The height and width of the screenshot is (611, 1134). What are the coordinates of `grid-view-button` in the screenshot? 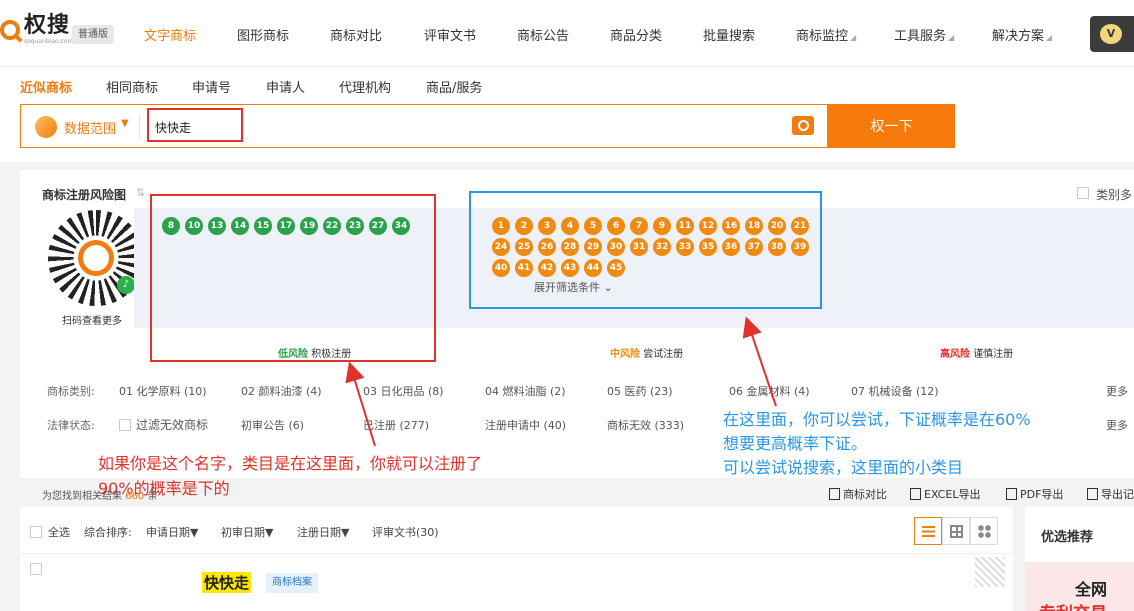 It's located at (956, 531).